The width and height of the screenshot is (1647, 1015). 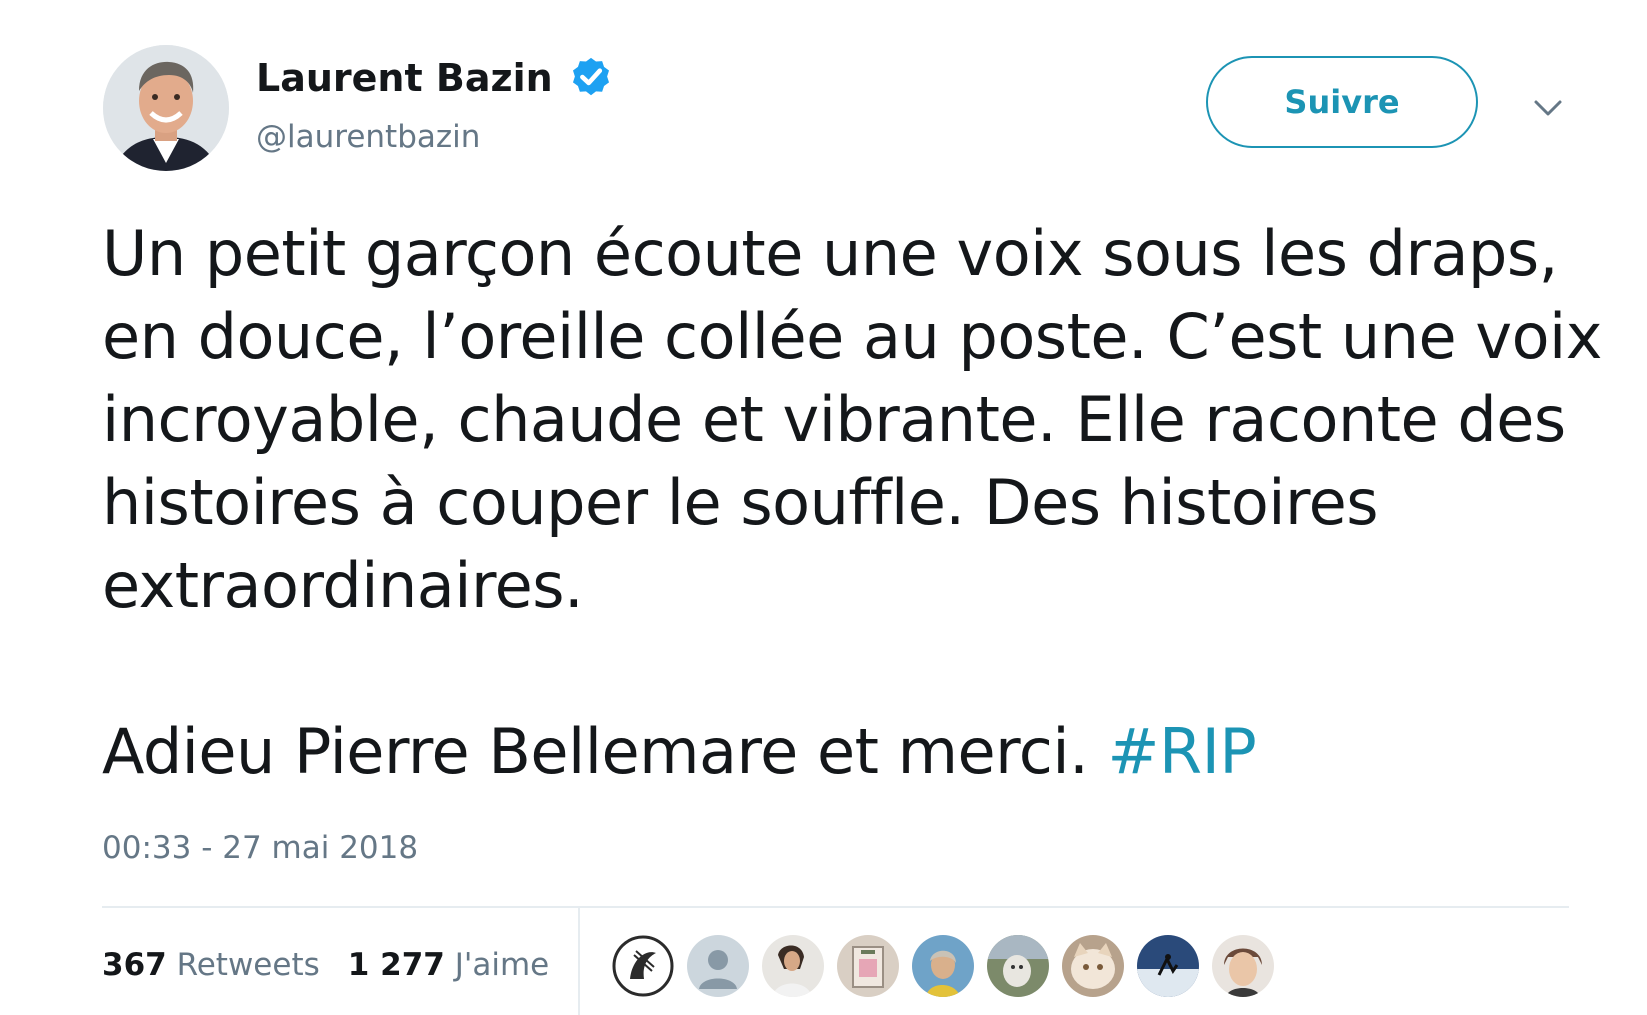 What do you see at coordinates (166, 108) in the screenshot?
I see `author-avatar` at bounding box center [166, 108].